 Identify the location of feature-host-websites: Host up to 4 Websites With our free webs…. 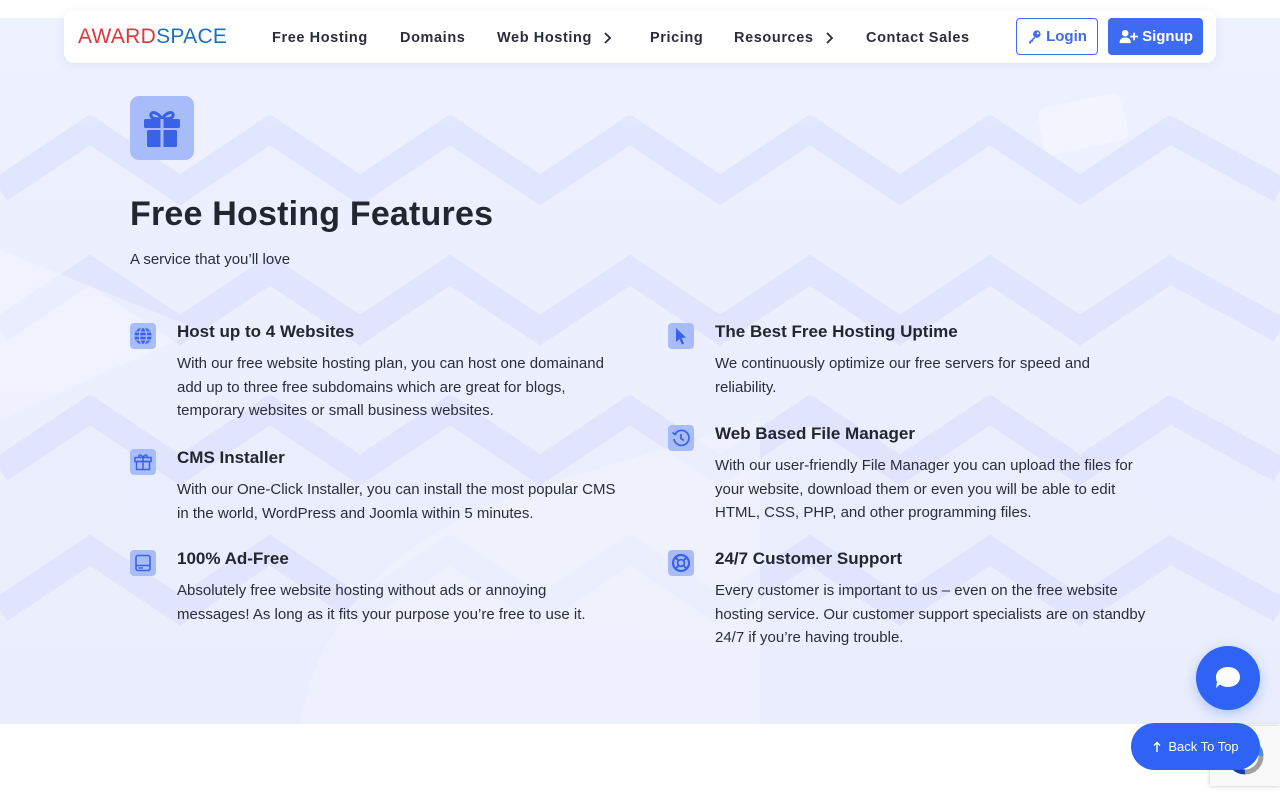
(367, 370).